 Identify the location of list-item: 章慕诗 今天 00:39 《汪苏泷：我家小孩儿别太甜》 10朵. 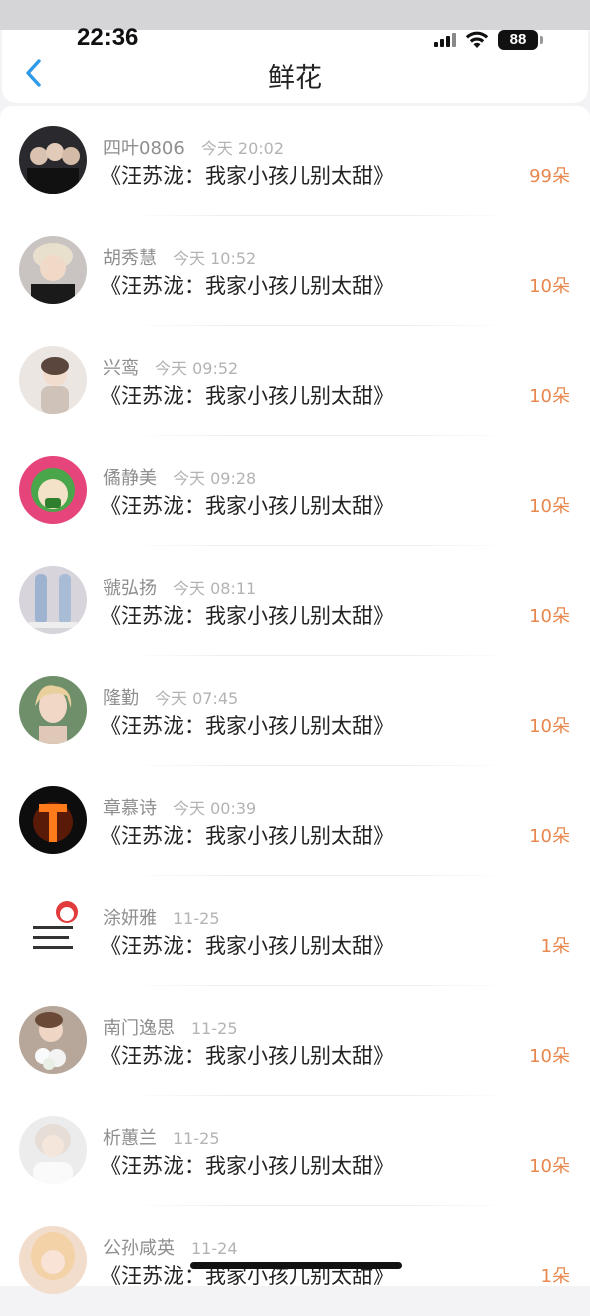
(295, 821).